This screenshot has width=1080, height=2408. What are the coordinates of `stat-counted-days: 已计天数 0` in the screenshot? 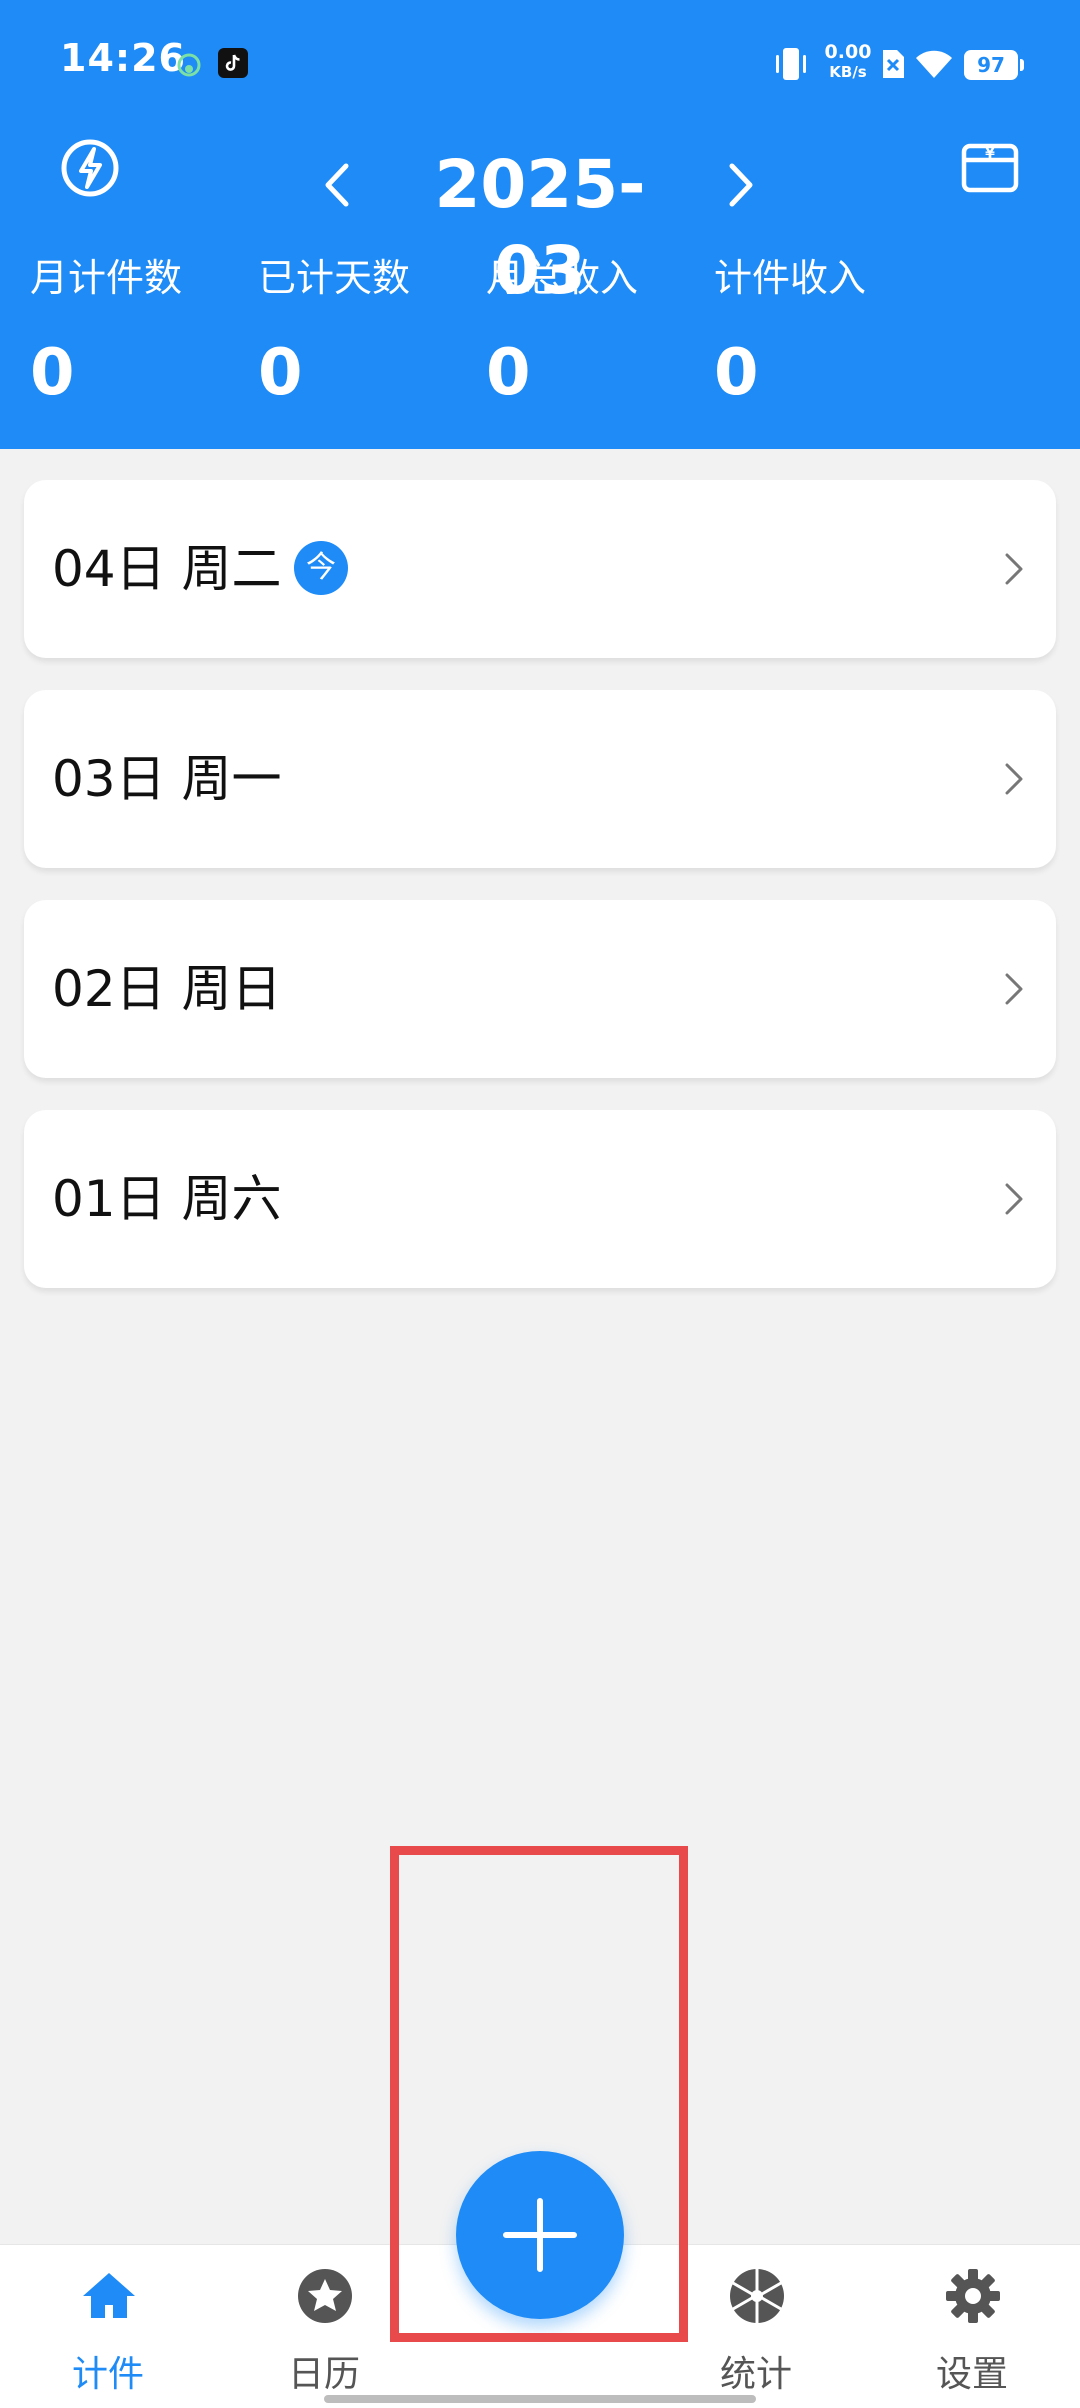 It's located at (368, 331).